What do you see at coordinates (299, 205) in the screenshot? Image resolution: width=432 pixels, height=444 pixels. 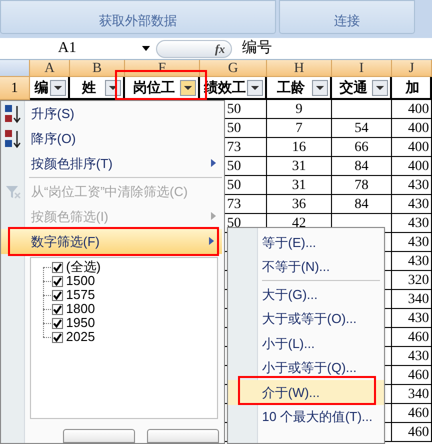 I see `table-cell-text: 36` at bounding box center [299, 205].